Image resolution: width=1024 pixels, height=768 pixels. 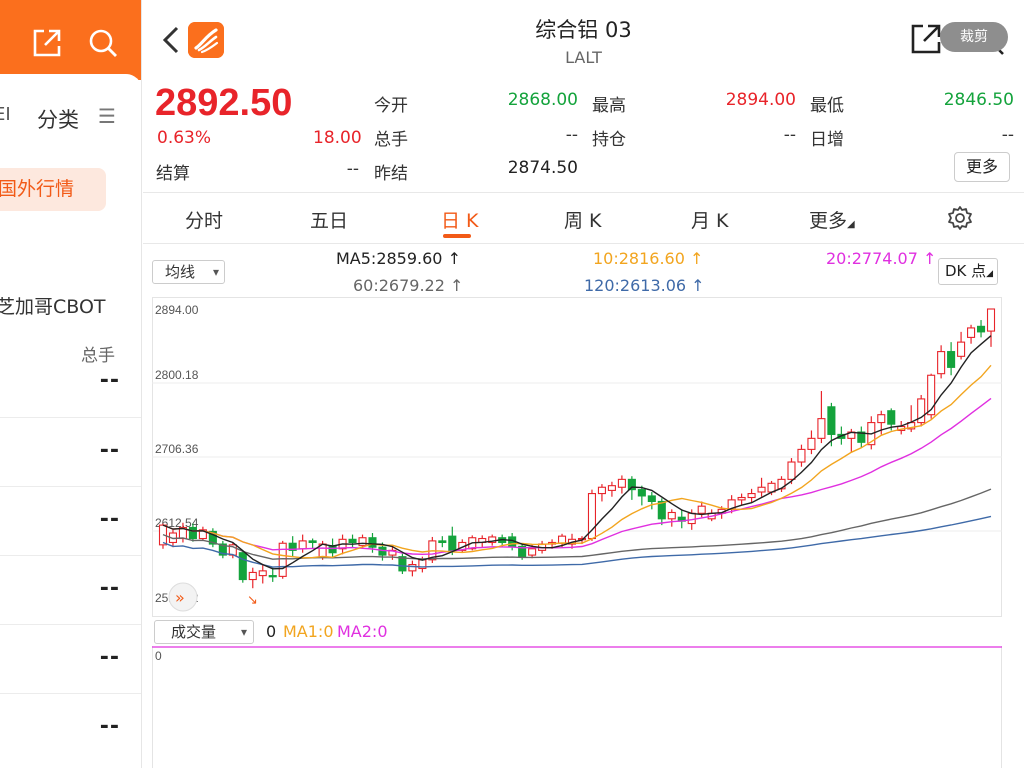 What do you see at coordinates (362, 631) in the screenshot?
I see `volume-ma2: MA2:0` at bounding box center [362, 631].